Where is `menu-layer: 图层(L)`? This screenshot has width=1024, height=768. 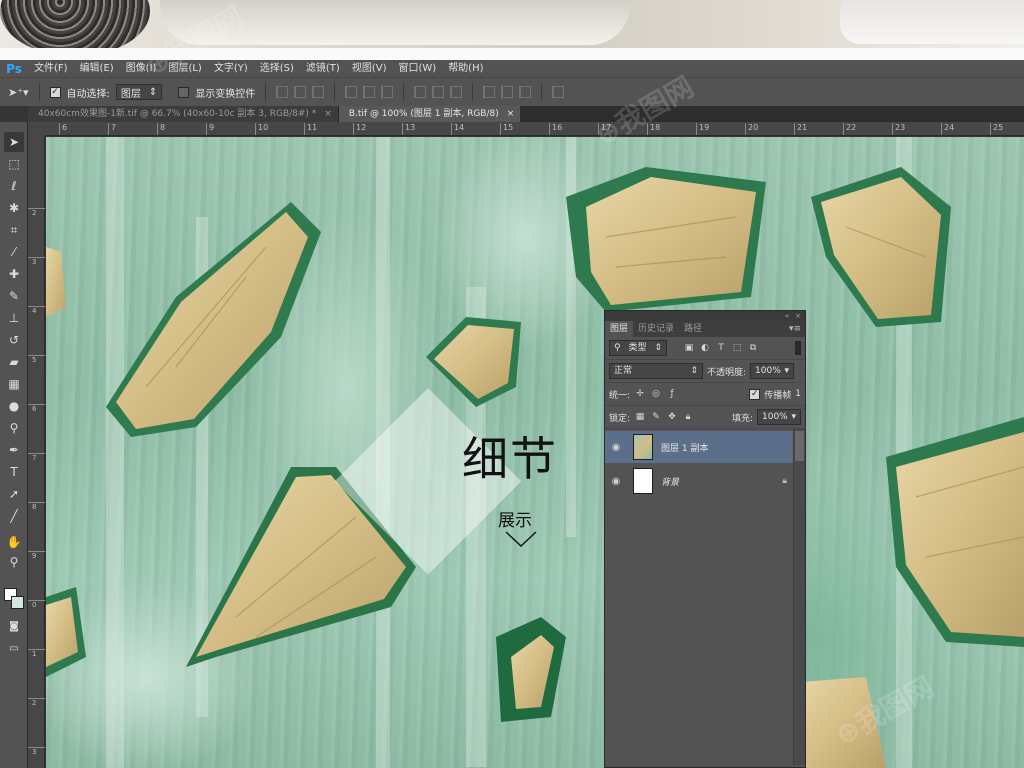
menu-layer: 图层(L) is located at coordinates (184, 68).